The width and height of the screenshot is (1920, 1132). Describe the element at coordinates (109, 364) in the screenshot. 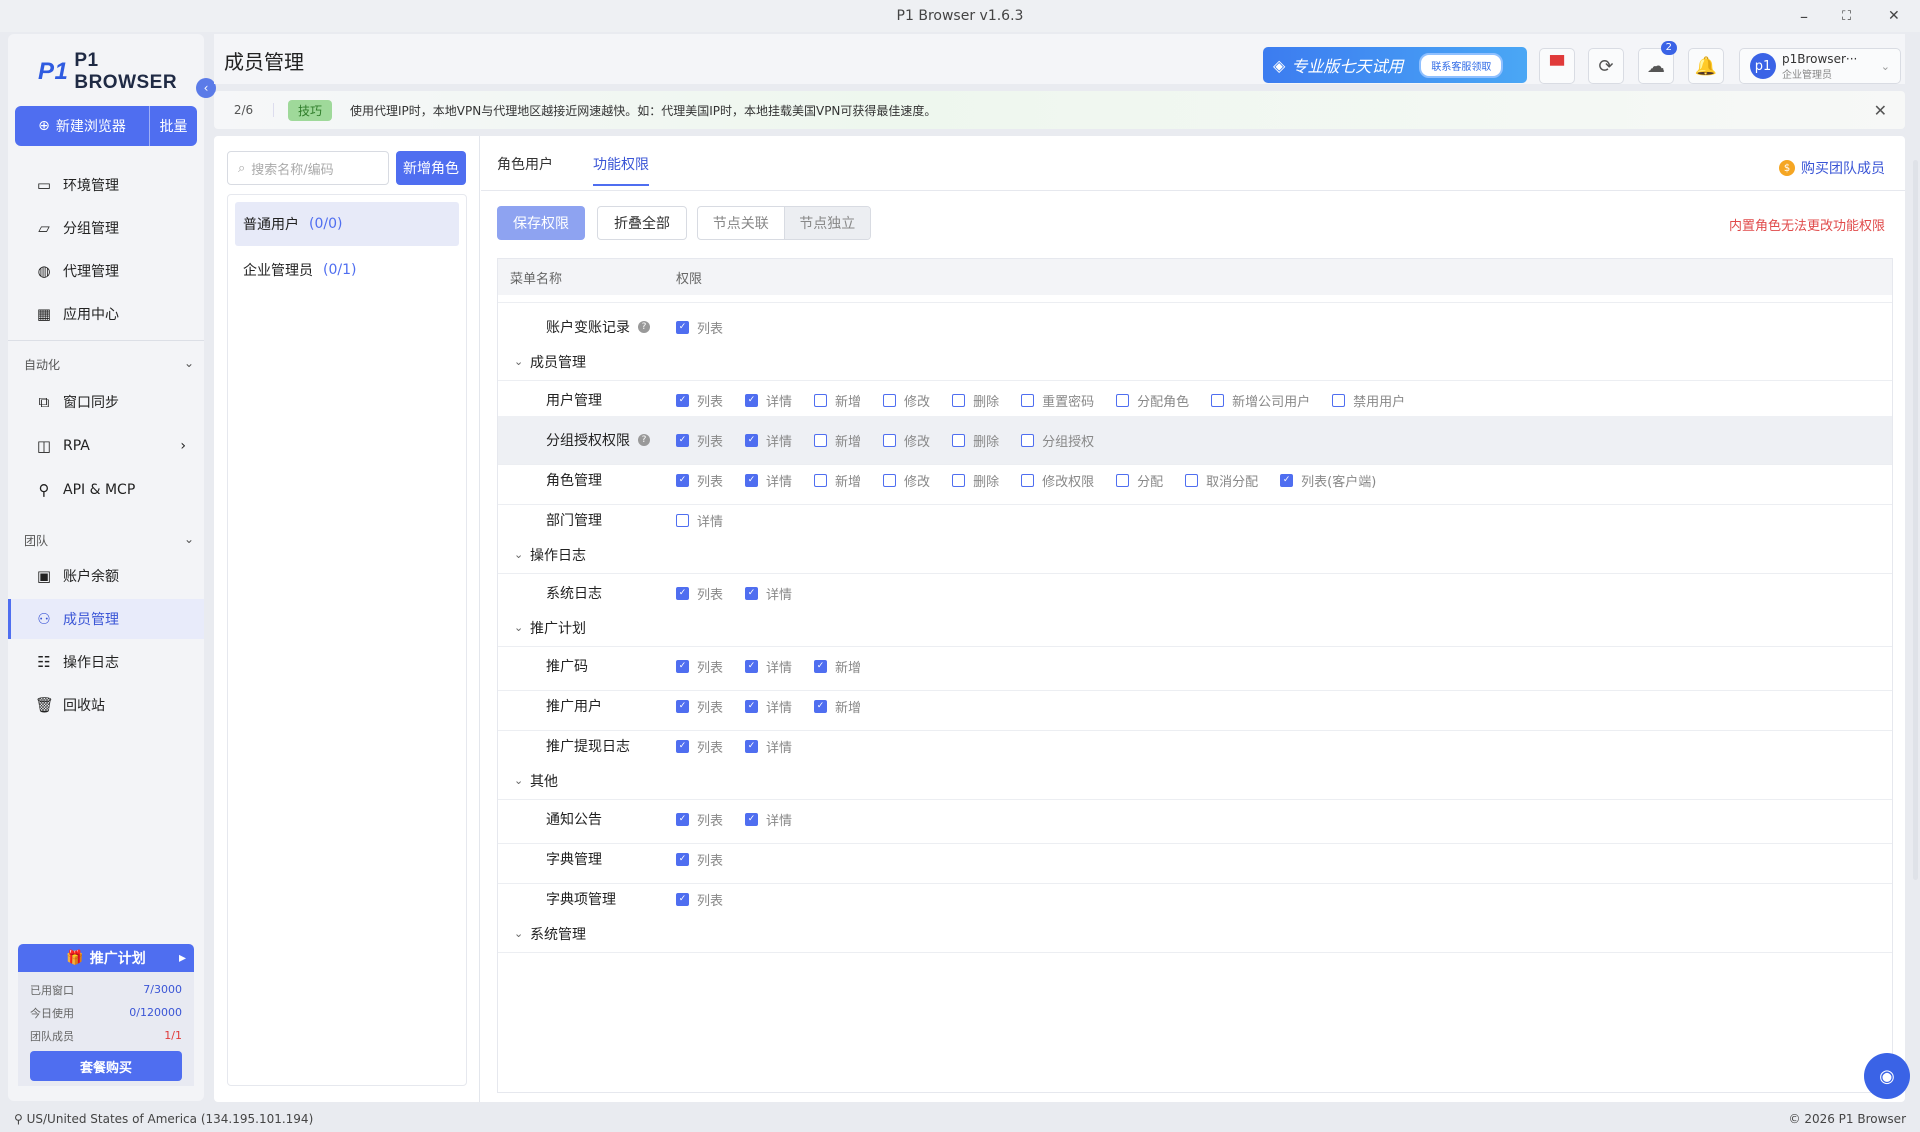

I see `group-automation: 自动化 ⌄` at that location.